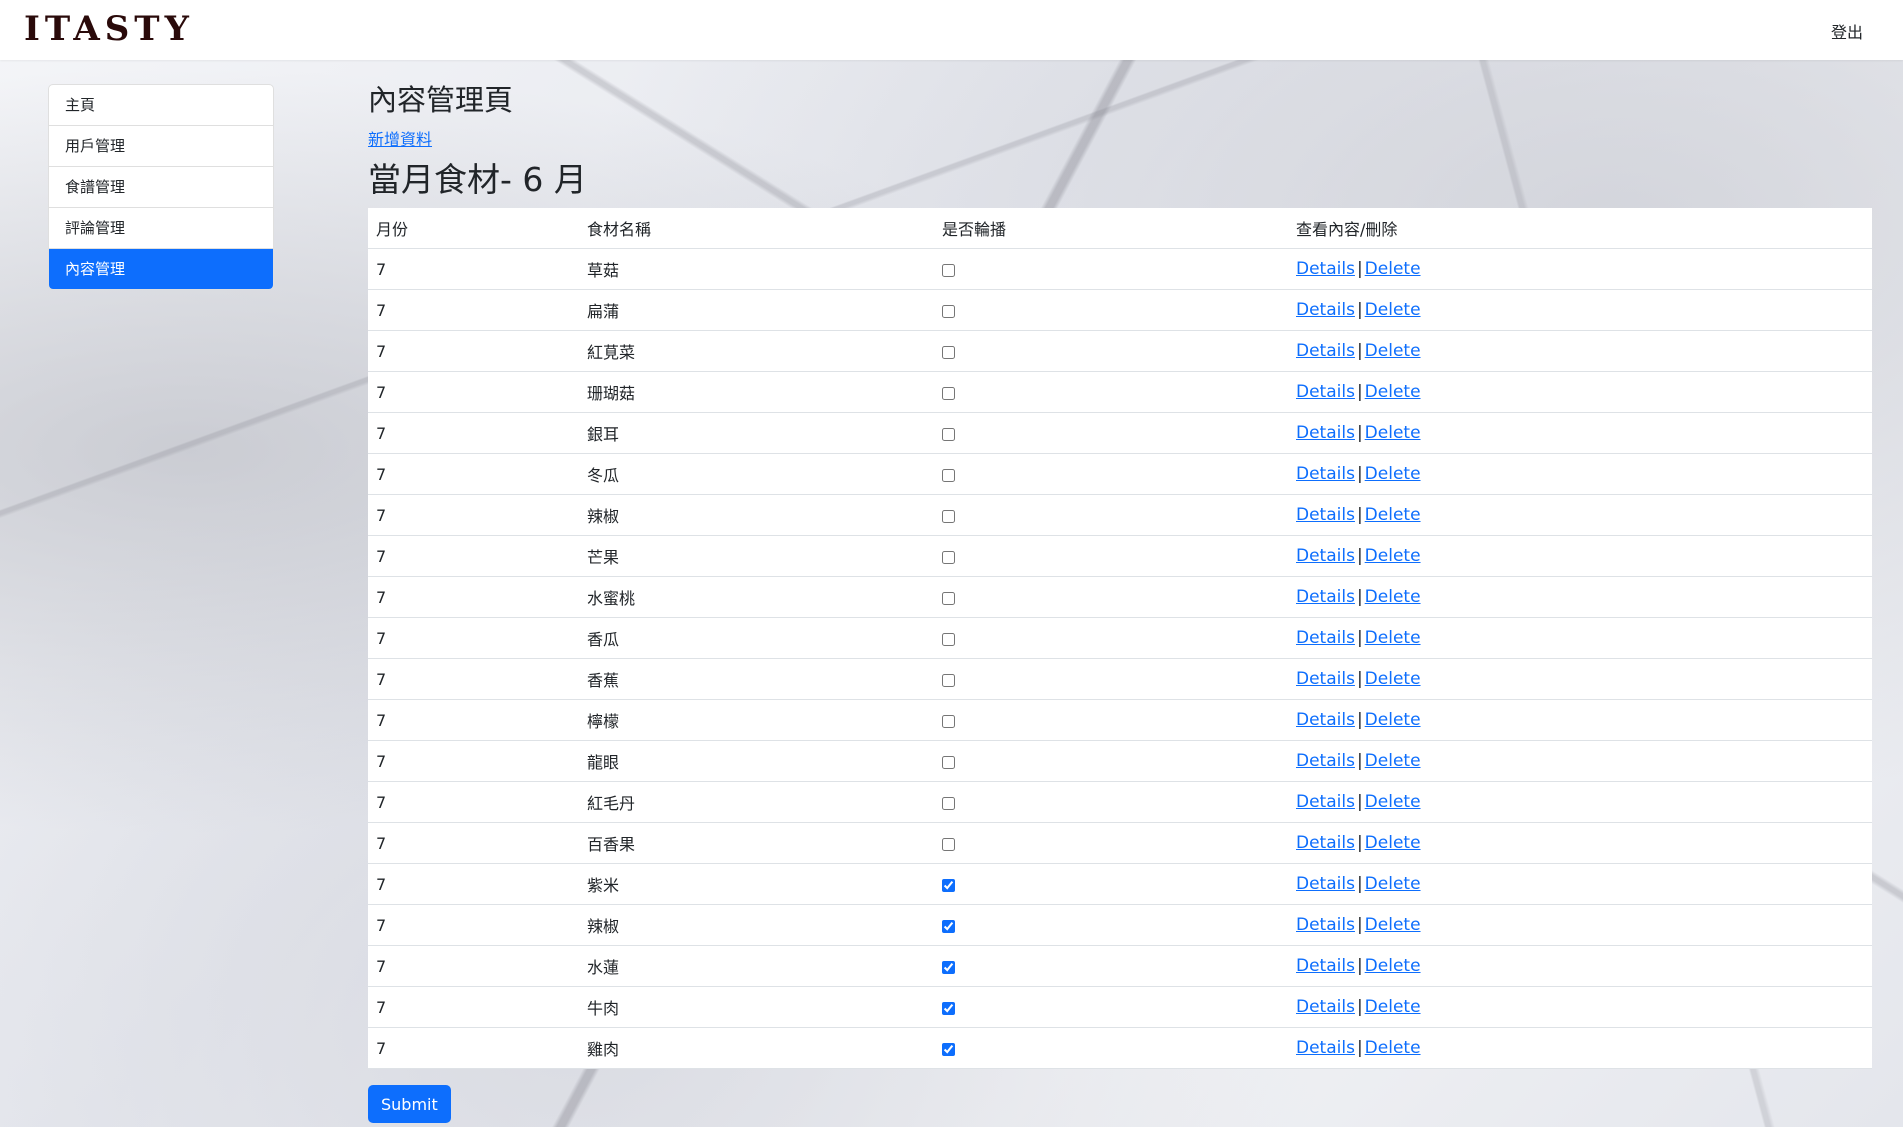  I want to click on cell-ingredient-name: 香瓜, so click(756, 638).